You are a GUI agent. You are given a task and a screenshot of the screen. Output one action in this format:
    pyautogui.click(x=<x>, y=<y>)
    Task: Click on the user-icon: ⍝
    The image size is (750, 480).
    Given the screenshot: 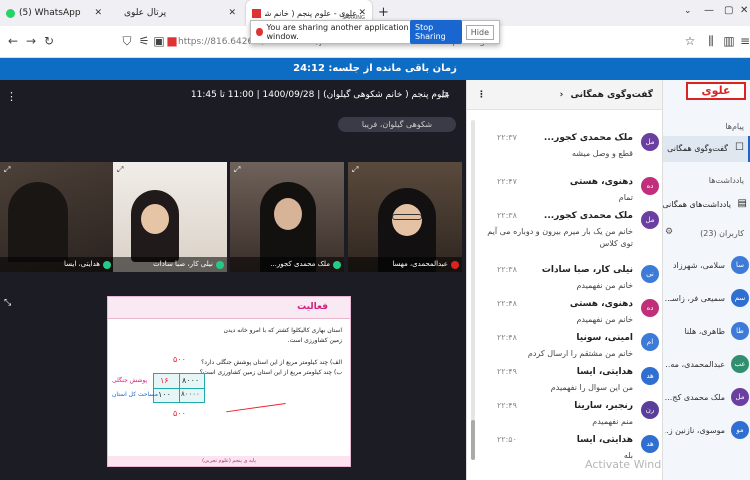 What is the action you would take?
    pyautogui.click(x=445, y=95)
    